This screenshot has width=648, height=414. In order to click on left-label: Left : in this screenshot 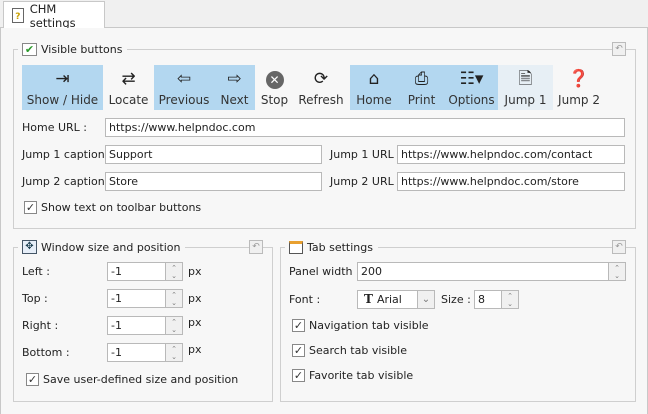, I will do `click(36, 271)`.